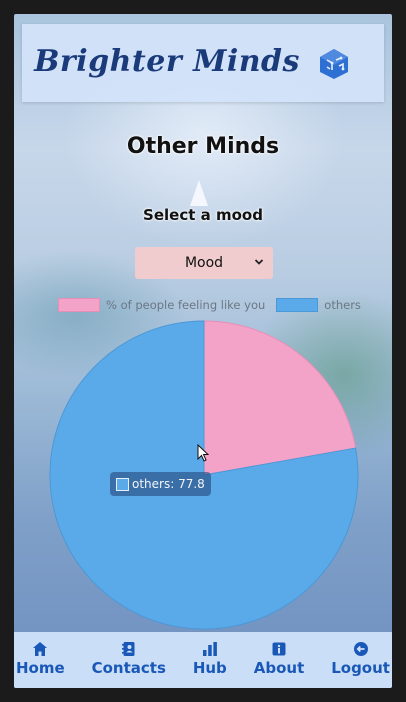 Image resolution: width=406 pixels, height=702 pixels. I want to click on bottom-nav: Home Contacts Hub About Logout, so click(203, 660).